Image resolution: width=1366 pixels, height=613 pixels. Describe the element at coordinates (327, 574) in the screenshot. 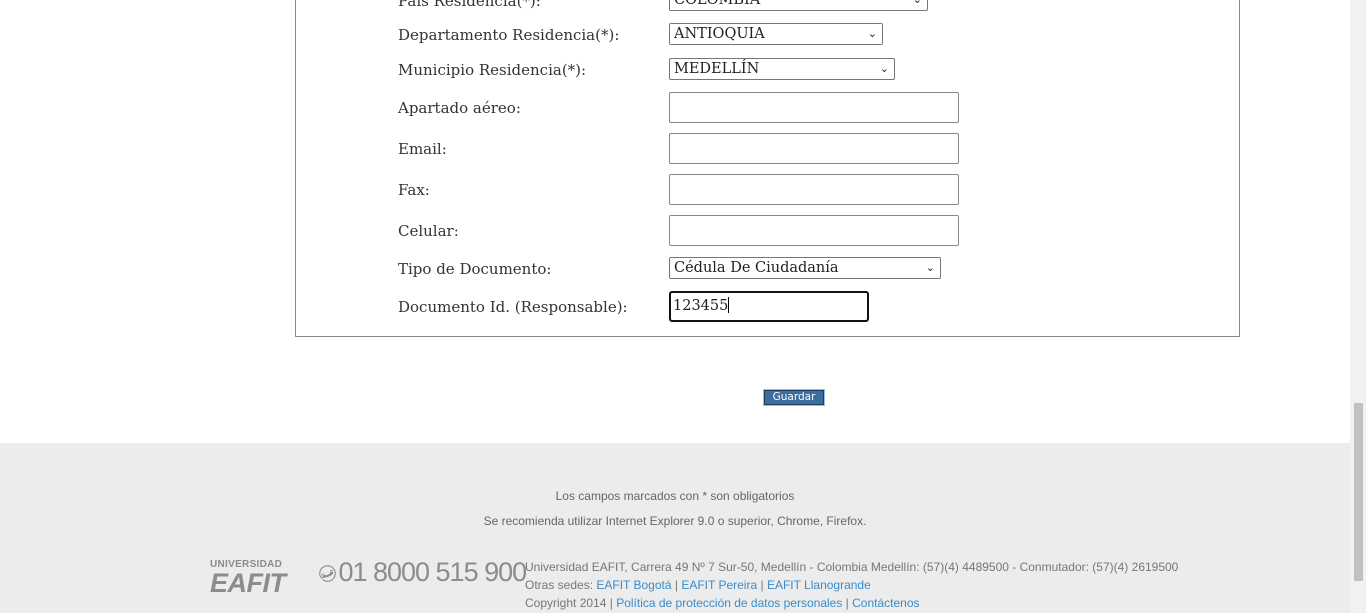

I see `phone-icon: ✆` at that location.